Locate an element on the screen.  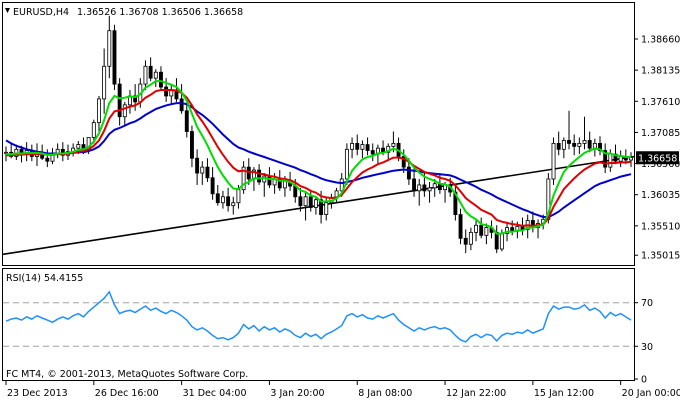
time-tick-label: 31 Dec 04:00 is located at coordinates (215, 393).